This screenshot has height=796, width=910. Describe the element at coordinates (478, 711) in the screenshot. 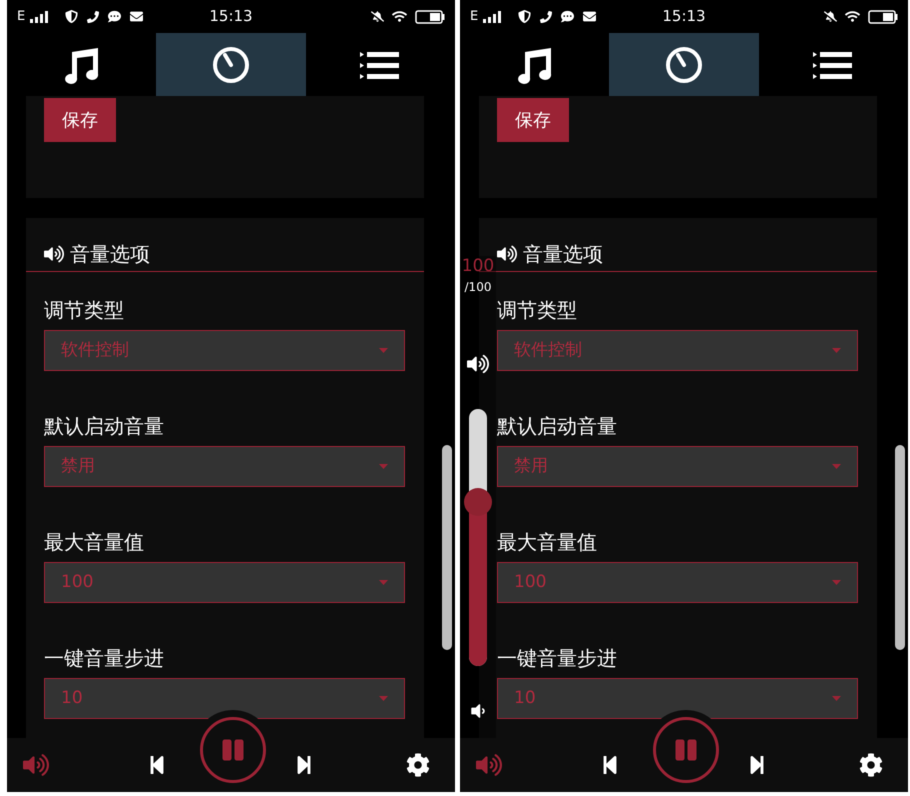

I see `speaker-low-icon` at that location.